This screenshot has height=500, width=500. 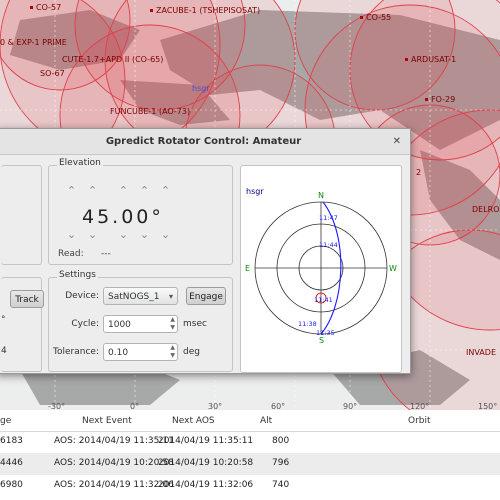 I want to click on sat-label: DELRO, so click(x=486, y=209).